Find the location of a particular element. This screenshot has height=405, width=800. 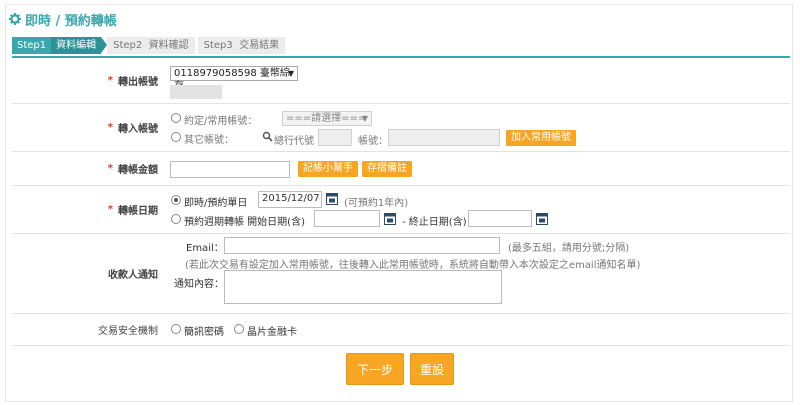

bank-code-label: 總行代號 is located at coordinates (294, 141).